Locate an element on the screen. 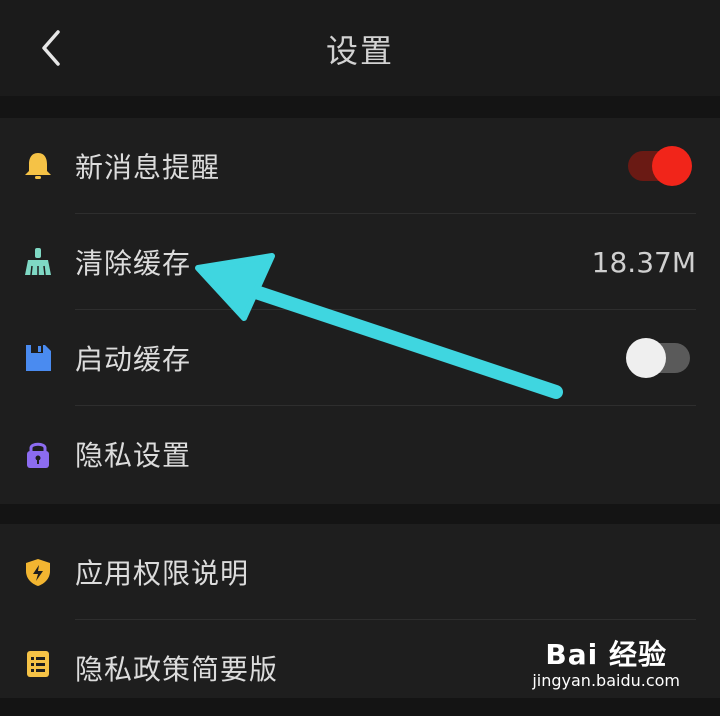  startup-cache-toggle is located at coordinates (658, 358).